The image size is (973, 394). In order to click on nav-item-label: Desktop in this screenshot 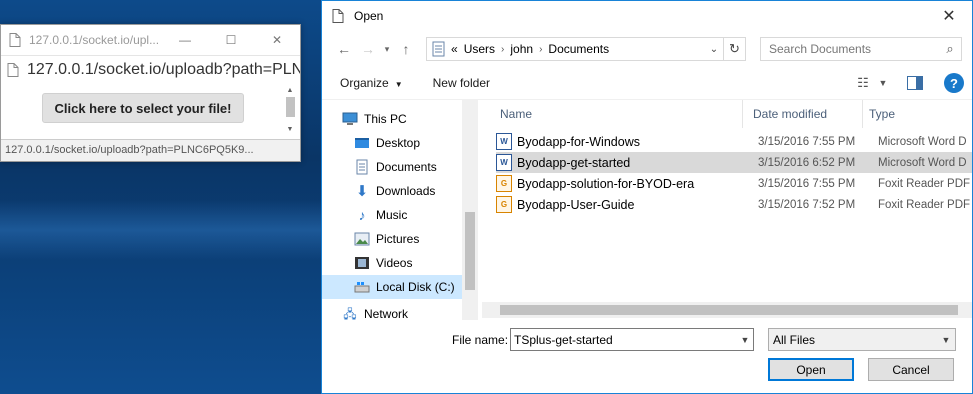, I will do `click(398, 143)`.